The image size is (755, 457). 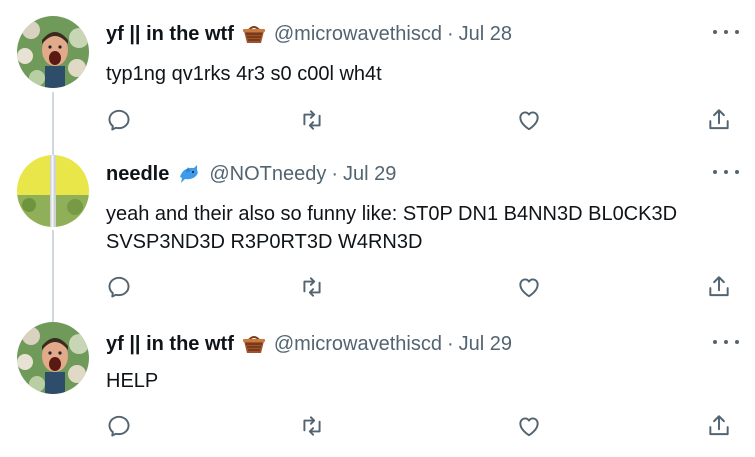 I want to click on dolphin-emoji, so click(x=189, y=174).